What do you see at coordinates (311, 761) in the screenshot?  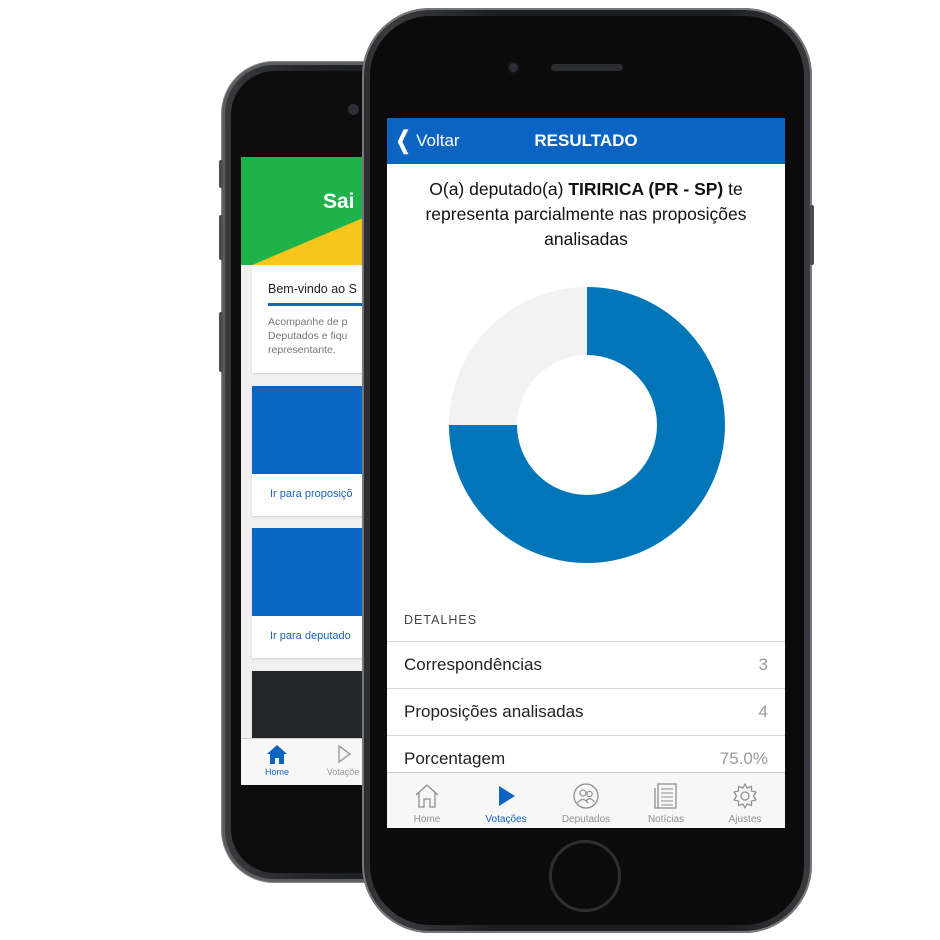 I see `back-tab-bar: Home Votaçõe` at bounding box center [311, 761].